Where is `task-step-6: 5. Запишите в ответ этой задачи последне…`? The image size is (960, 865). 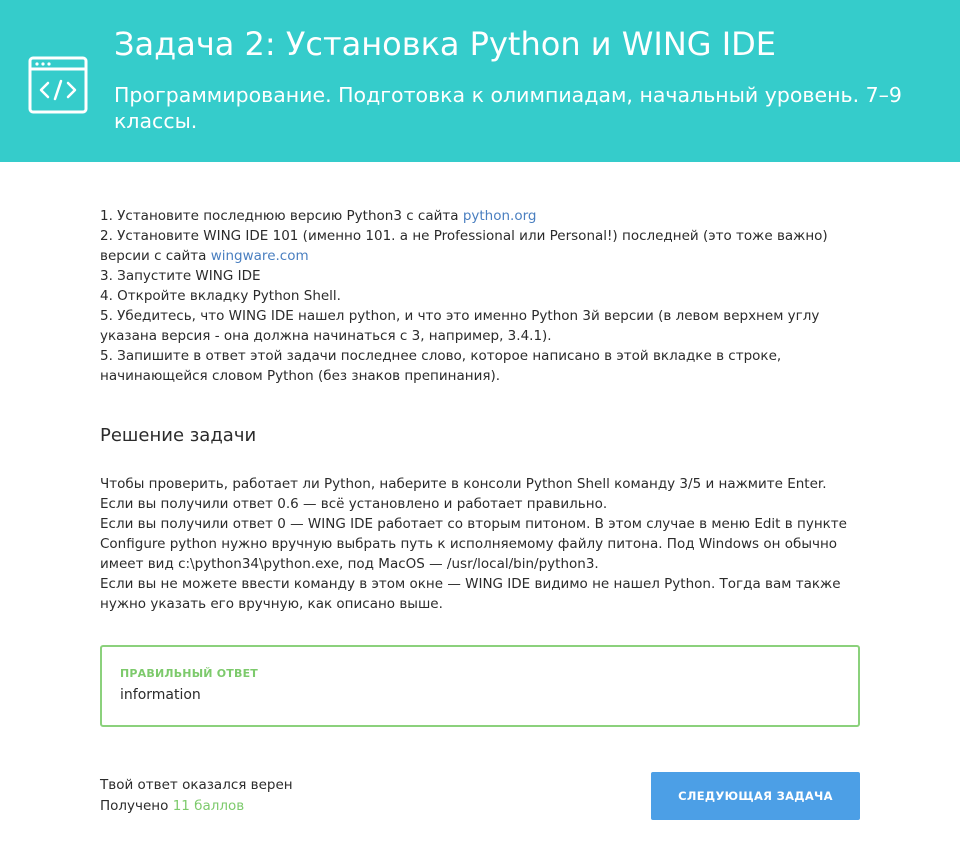
task-step-6: 5. Запишите в ответ этой задачи последне… is located at coordinates (441, 366).